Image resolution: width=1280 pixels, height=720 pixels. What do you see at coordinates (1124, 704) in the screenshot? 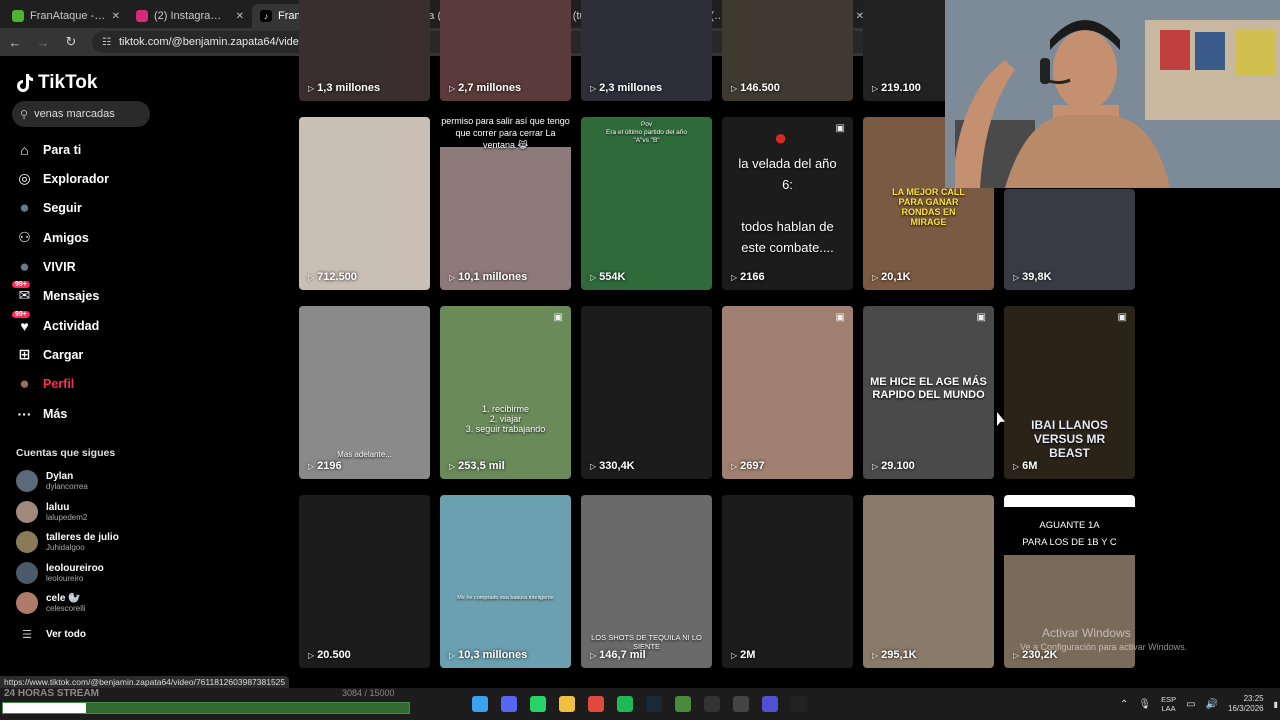
I see `chevron-up-icon: ⌃` at bounding box center [1124, 704].